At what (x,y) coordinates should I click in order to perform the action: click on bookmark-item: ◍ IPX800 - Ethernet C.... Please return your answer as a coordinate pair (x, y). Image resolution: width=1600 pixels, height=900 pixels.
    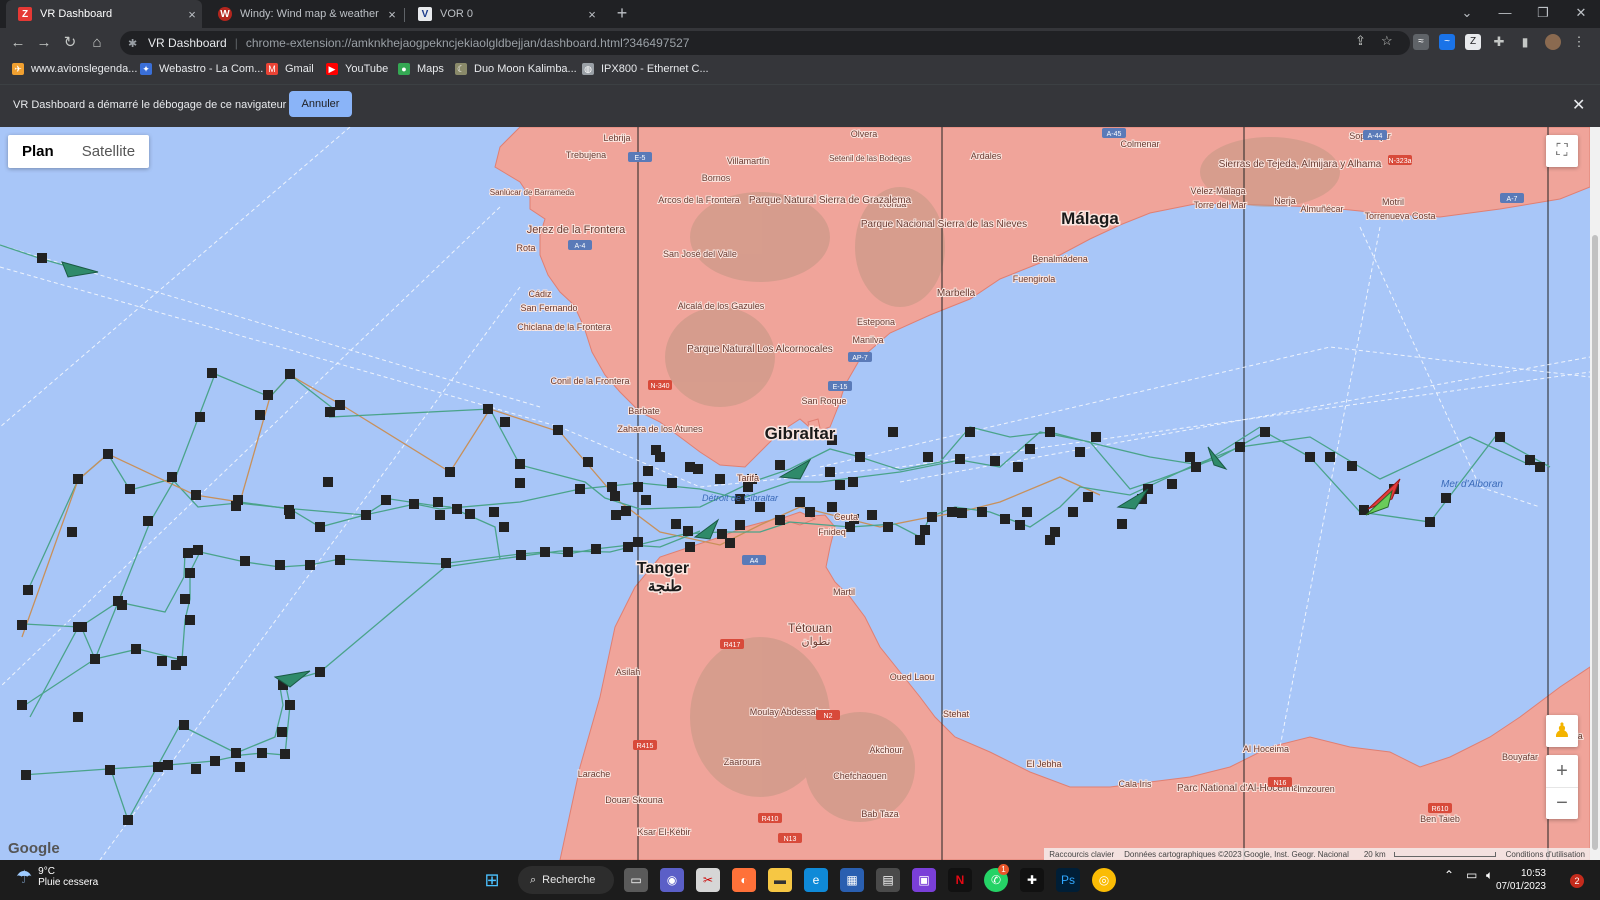
    Looking at the image, I should click on (645, 69).